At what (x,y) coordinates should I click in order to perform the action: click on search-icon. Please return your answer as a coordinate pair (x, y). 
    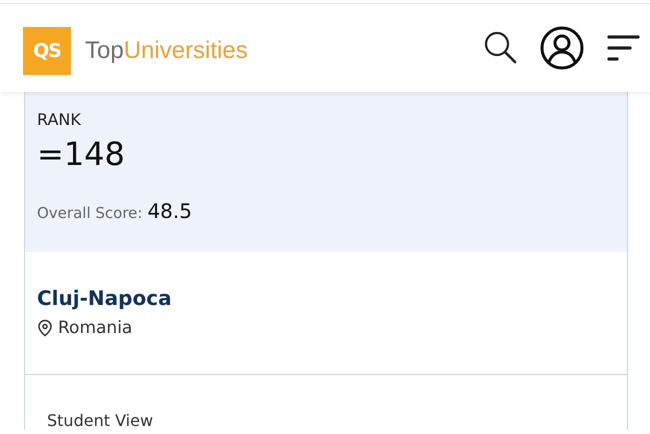
    Looking at the image, I should click on (500, 48).